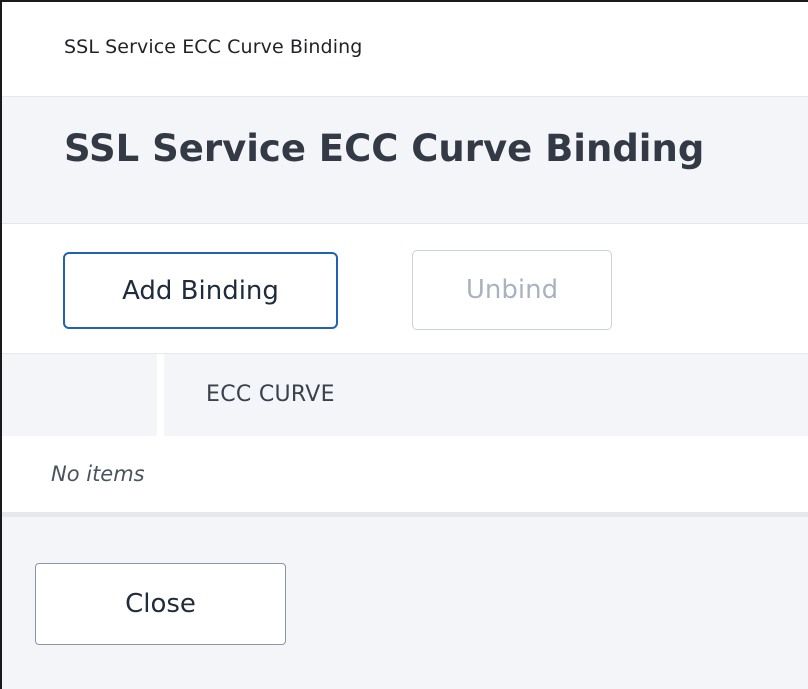 Image resolution: width=808 pixels, height=689 pixels. Describe the element at coordinates (270, 394) in the screenshot. I see `column-header-ecc-curve: ECC CURVE` at that location.